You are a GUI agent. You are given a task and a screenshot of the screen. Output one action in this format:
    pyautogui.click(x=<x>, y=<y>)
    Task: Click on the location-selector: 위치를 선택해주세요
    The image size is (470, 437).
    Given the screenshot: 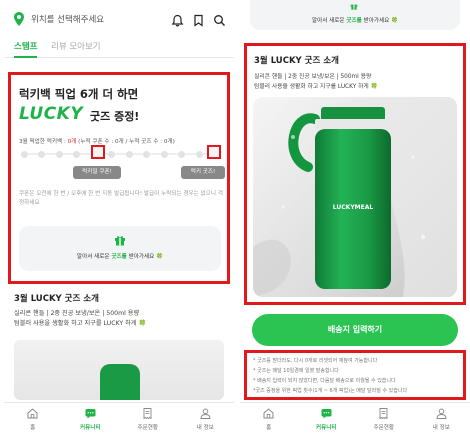 What is the action you would take?
    pyautogui.click(x=67, y=19)
    